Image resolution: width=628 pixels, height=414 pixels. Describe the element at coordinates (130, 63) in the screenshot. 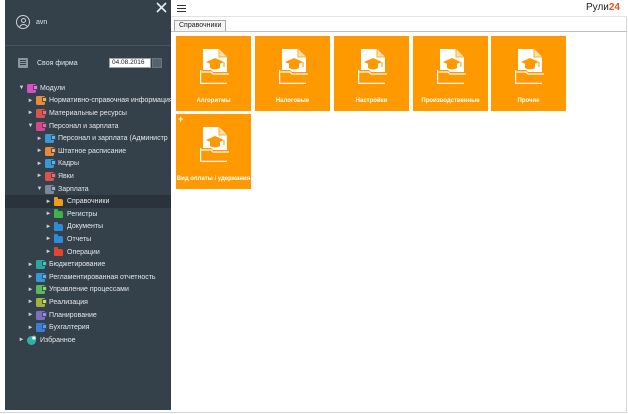

I see `date-field: 04.08.2016` at that location.